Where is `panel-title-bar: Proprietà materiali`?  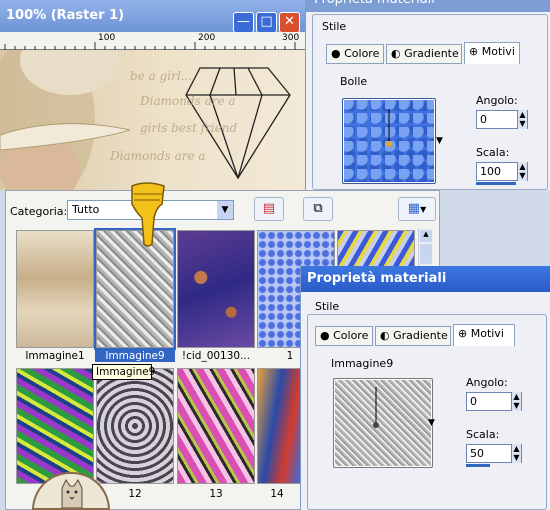 panel-title-bar: Proprietà materiali is located at coordinates (425, 279).